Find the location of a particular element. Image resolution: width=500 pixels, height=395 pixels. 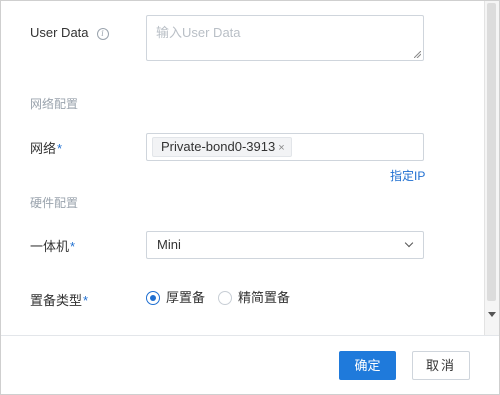

appliance-selected-value: Mini is located at coordinates (169, 244).